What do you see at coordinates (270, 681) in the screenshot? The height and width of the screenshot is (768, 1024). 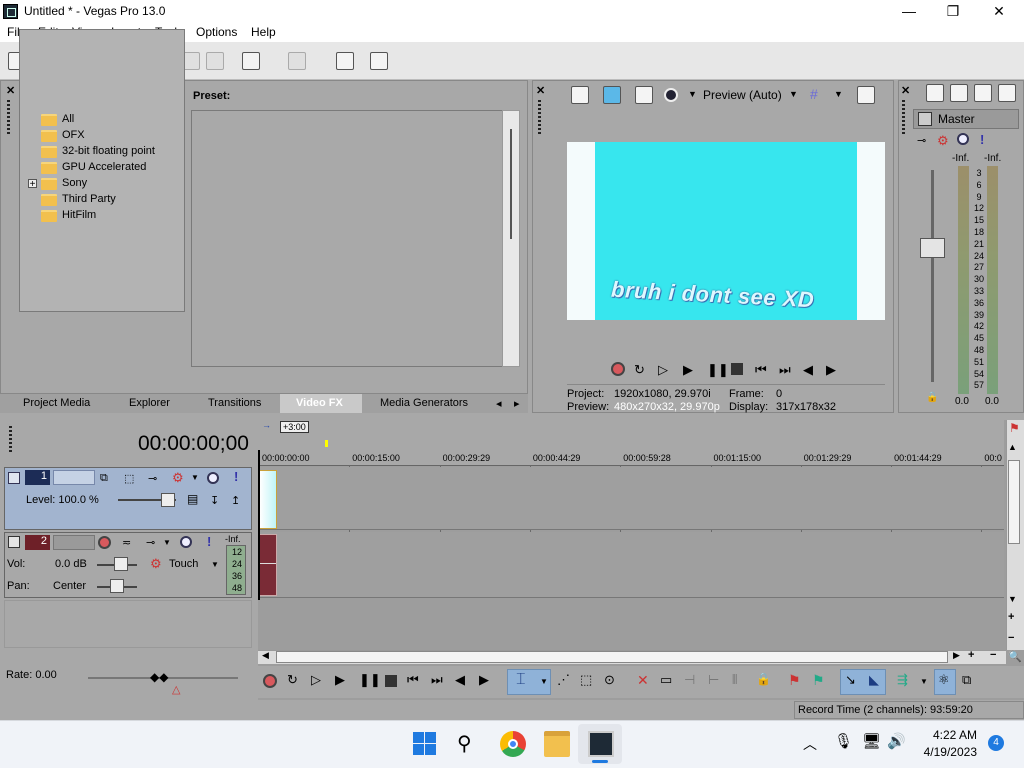 I see `timeline-record-icon` at bounding box center [270, 681].